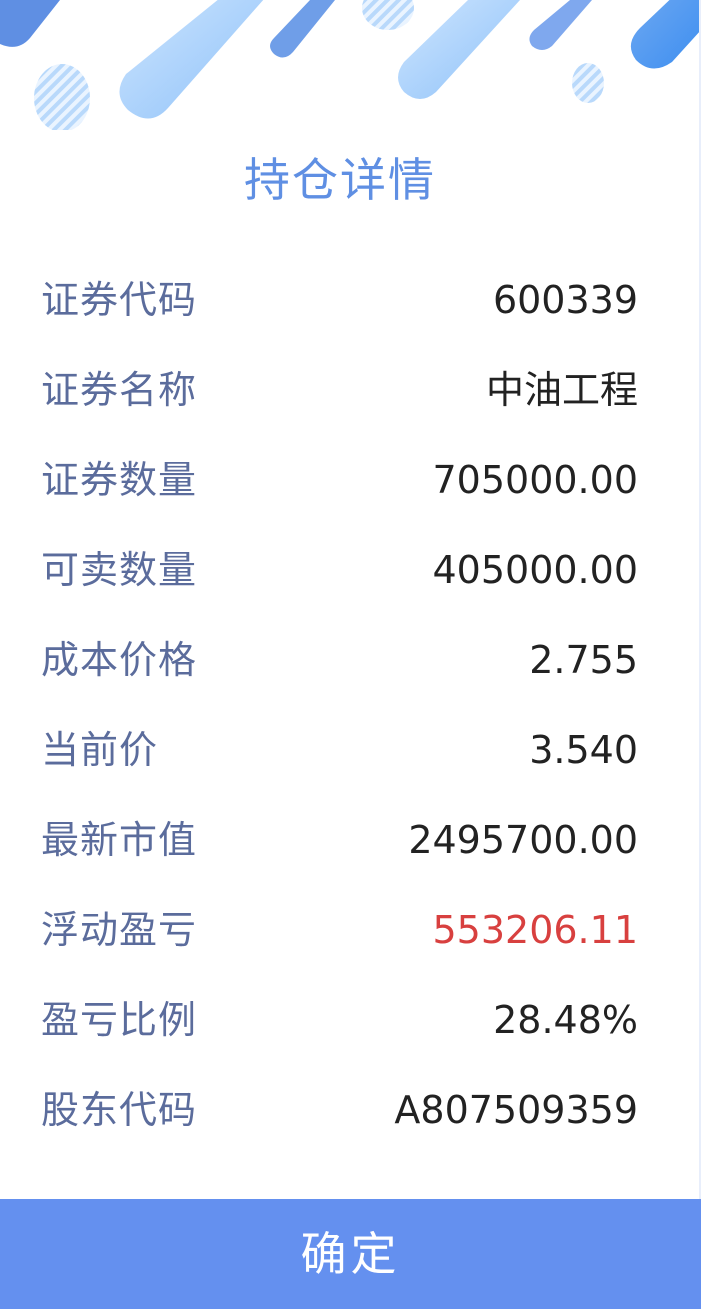  I want to click on row-label: 浮动盈亏, so click(119, 930).